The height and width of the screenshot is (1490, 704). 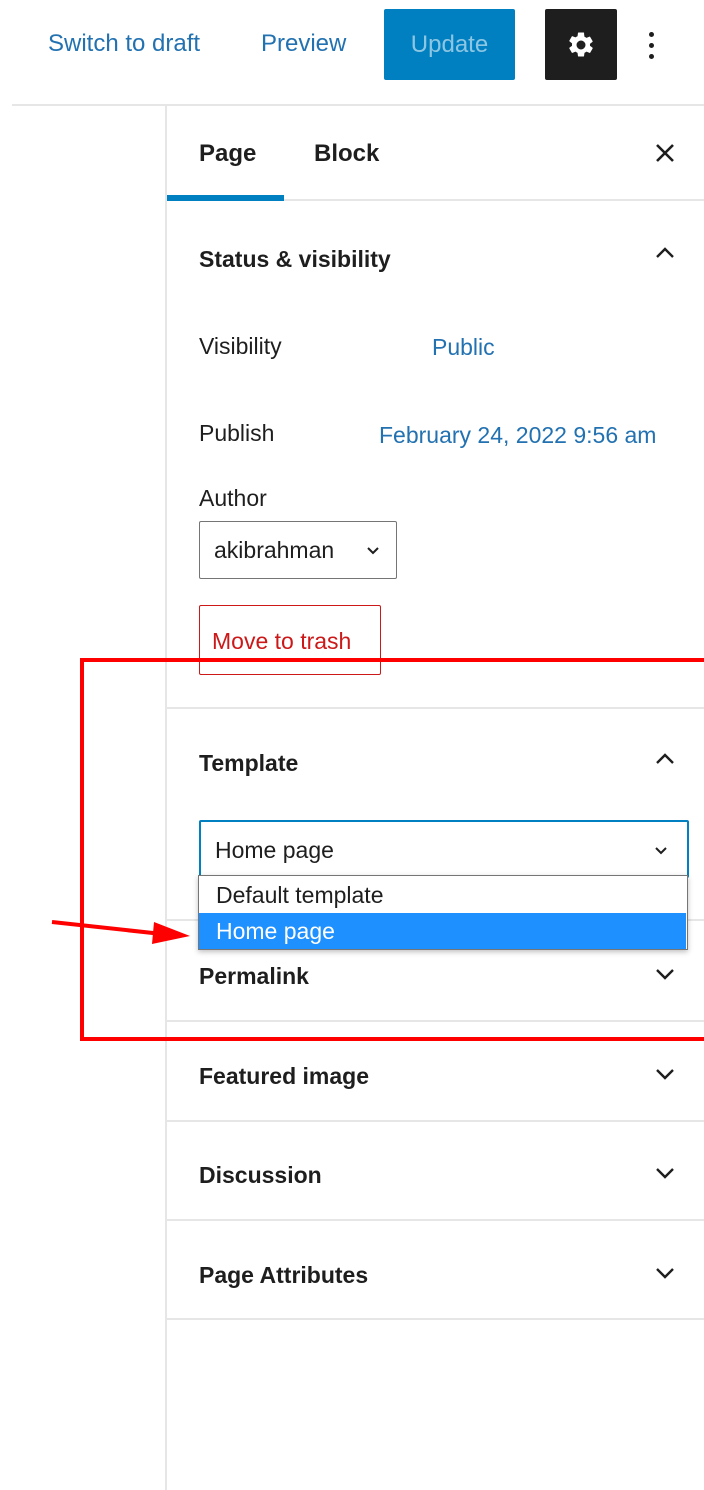 What do you see at coordinates (260, 1175) in the screenshot?
I see `discussion-toggle: Discussion` at bounding box center [260, 1175].